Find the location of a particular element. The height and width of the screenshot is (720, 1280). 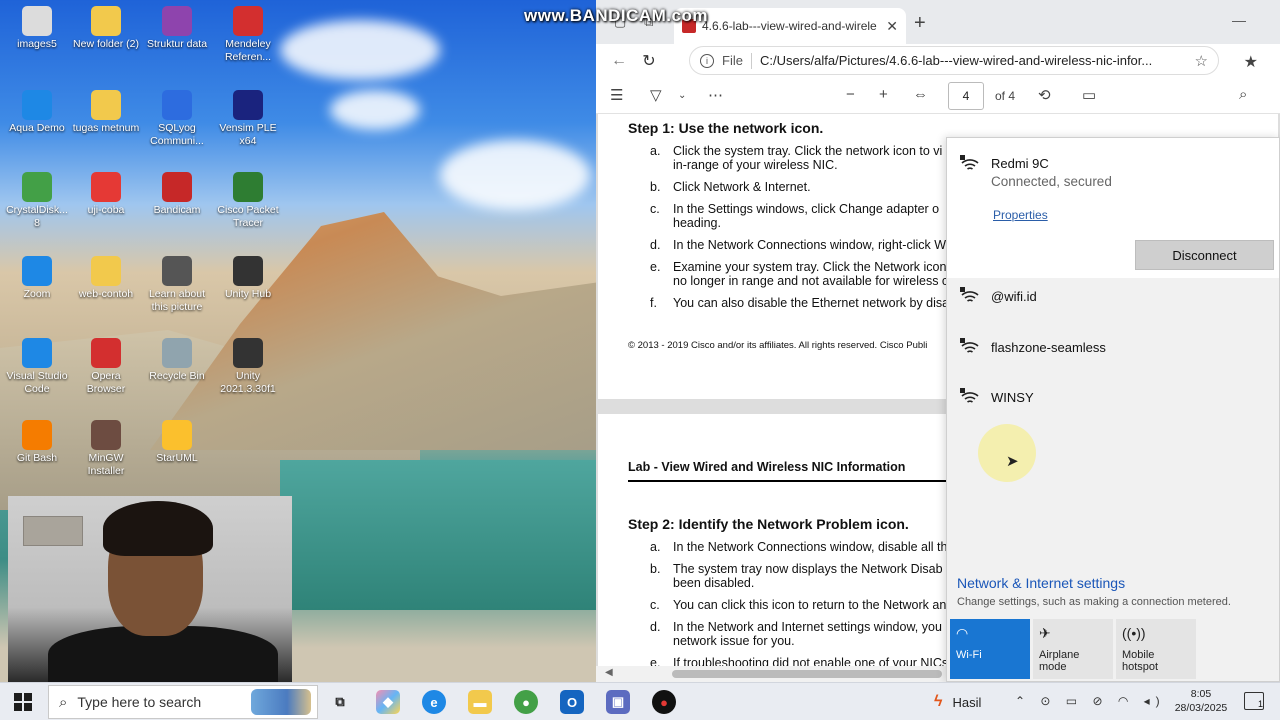

network-settings-link: Network & Internet settings is located at coordinates (1041, 583).